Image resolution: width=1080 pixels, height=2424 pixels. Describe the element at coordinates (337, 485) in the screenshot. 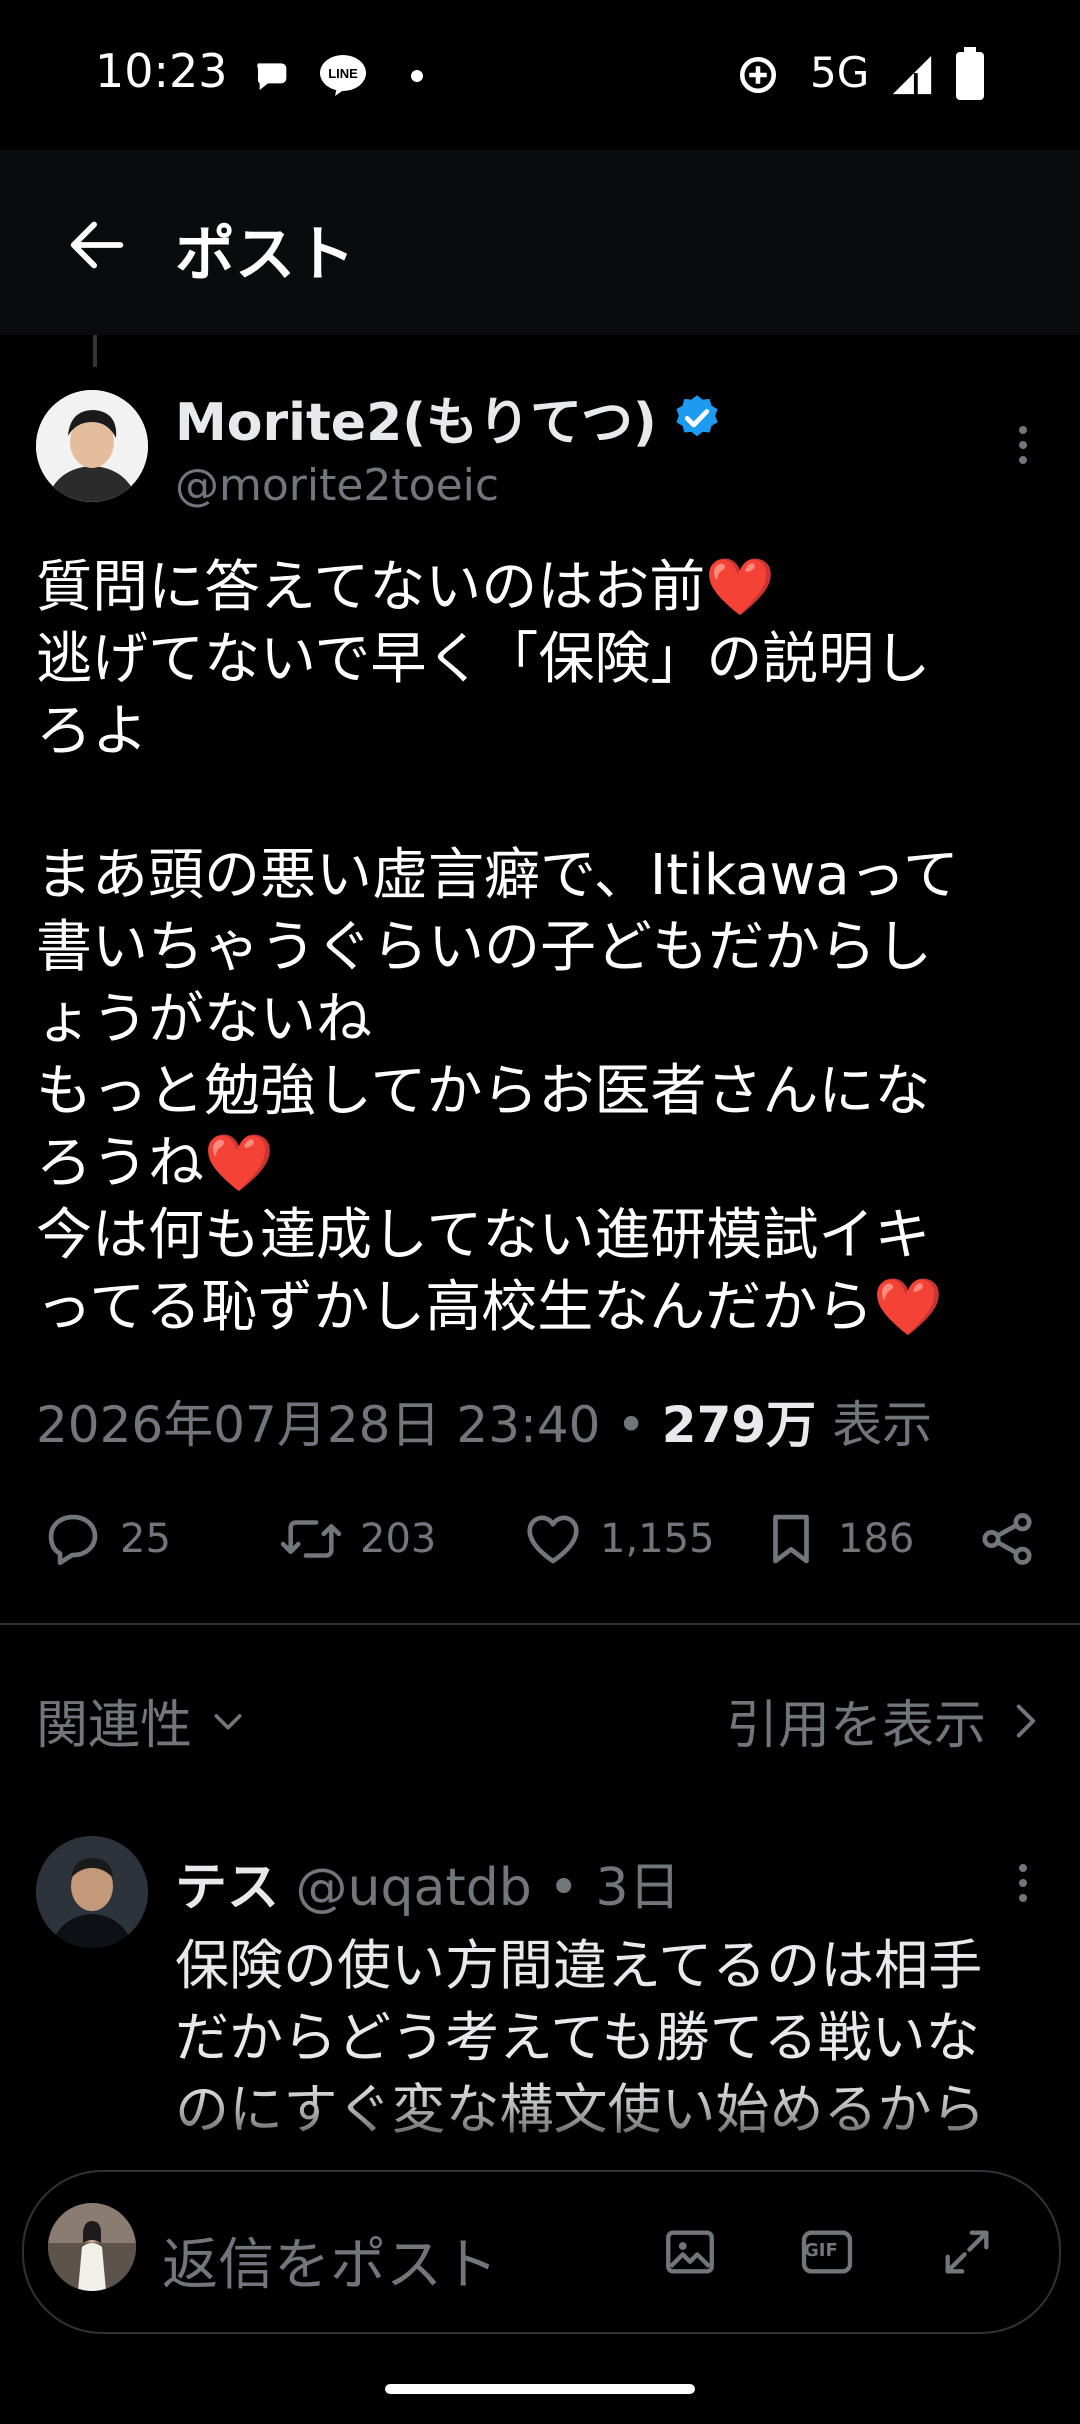

I see `author-handle: @morite2toeic` at that location.